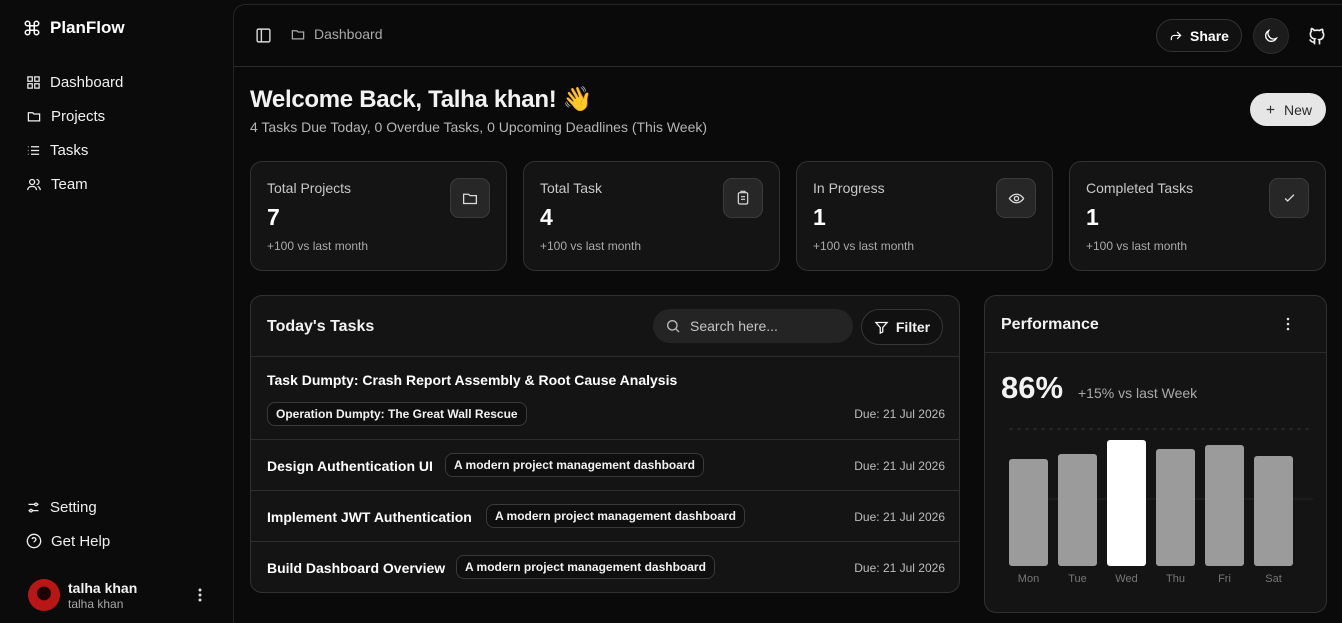  What do you see at coordinates (1126, 579) in the screenshot?
I see `x-axis-label-wed: Wed` at bounding box center [1126, 579].